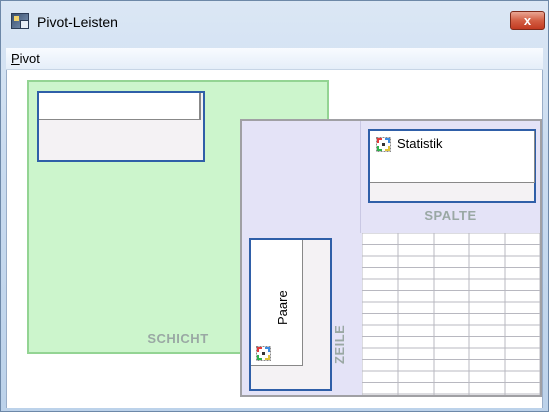 The width and height of the screenshot is (549, 412). I want to click on window-title: Pivot-Leisten, so click(77, 22).